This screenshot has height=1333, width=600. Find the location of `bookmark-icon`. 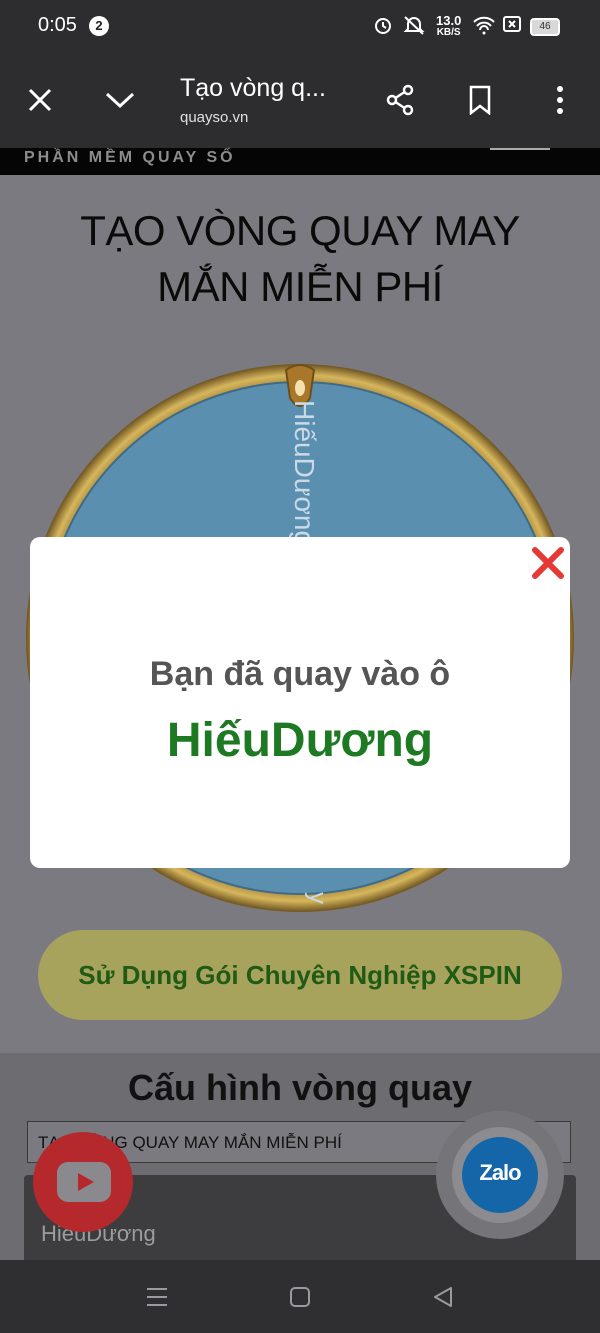

bookmark-icon is located at coordinates (480, 100).